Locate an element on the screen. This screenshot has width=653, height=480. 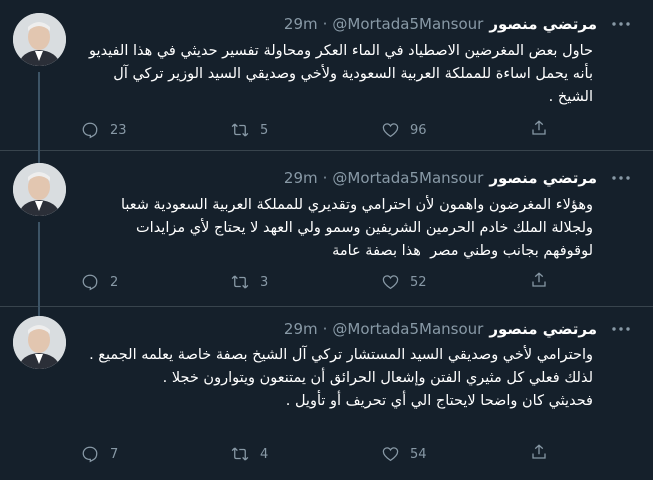
retweet-count: 4 is located at coordinates (264, 454).